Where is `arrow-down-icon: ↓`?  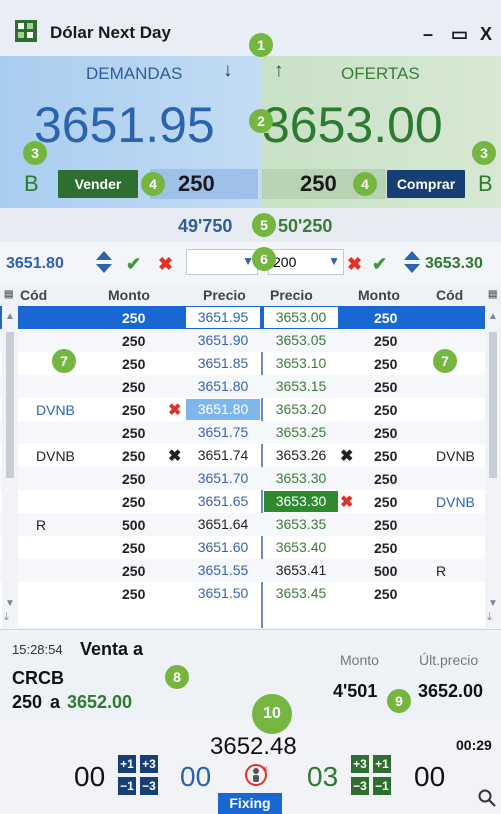 arrow-down-icon: ↓ is located at coordinates (228, 70).